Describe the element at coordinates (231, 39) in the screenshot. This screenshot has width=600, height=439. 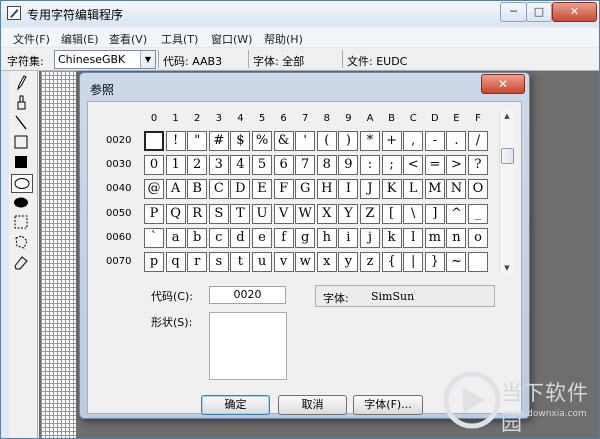
I see `menu-window: 窗口(W)` at that location.